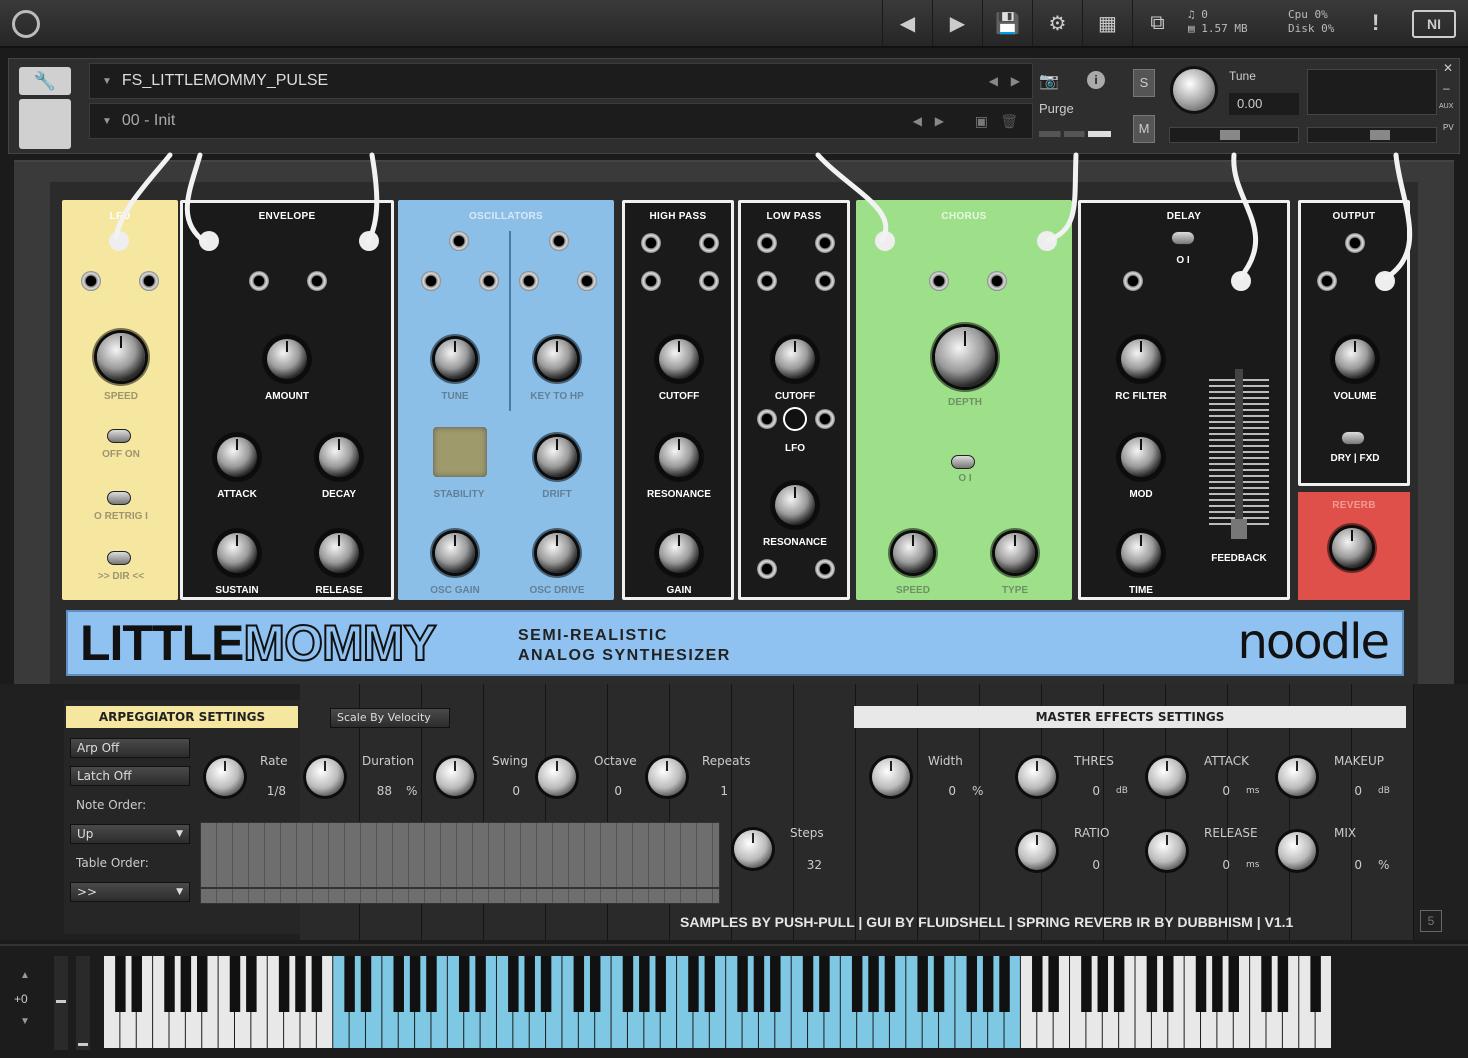  What do you see at coordinates (287, 359) in the screenshot?
I see `envelope-amount-knob` at bounding box center [287, 359].